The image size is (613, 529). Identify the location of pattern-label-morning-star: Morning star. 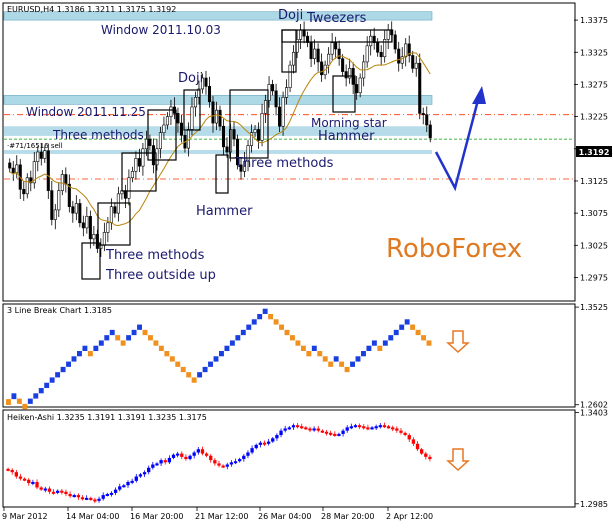
(349, 123).